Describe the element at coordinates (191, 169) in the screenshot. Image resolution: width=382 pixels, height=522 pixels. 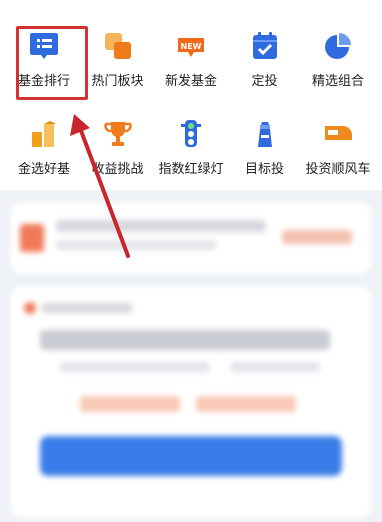
I see `menu-item-label: 指数红绿灯` at that location.